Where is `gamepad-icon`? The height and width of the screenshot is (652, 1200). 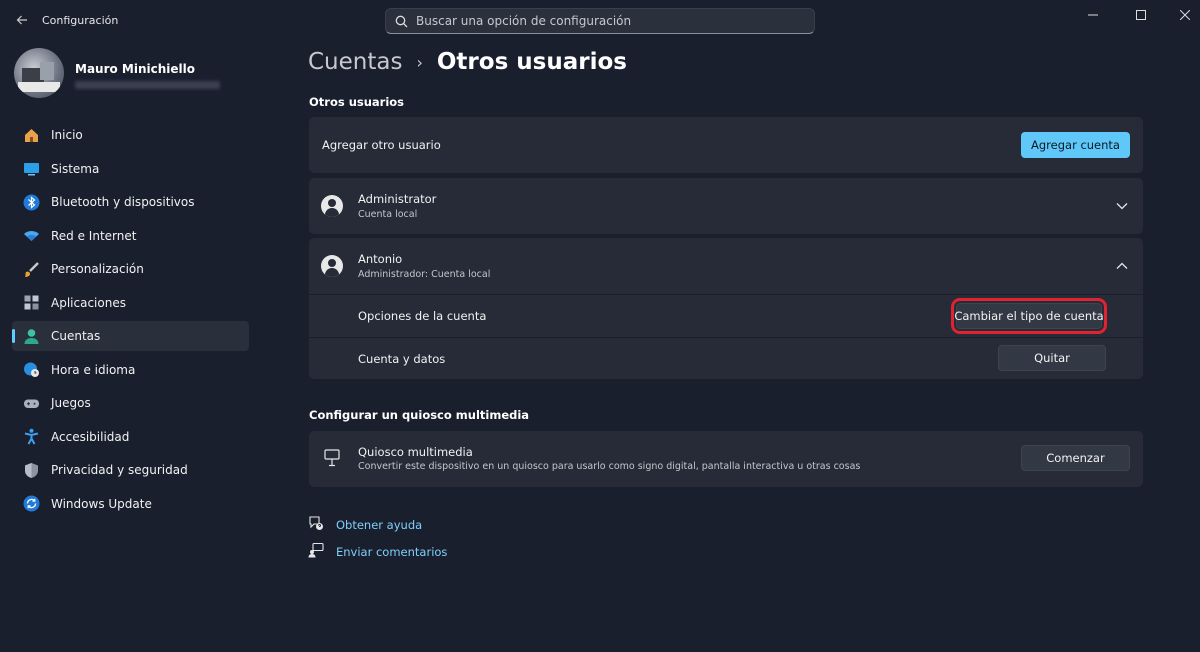 gamepad-icon is located at coordinates (31, 403).